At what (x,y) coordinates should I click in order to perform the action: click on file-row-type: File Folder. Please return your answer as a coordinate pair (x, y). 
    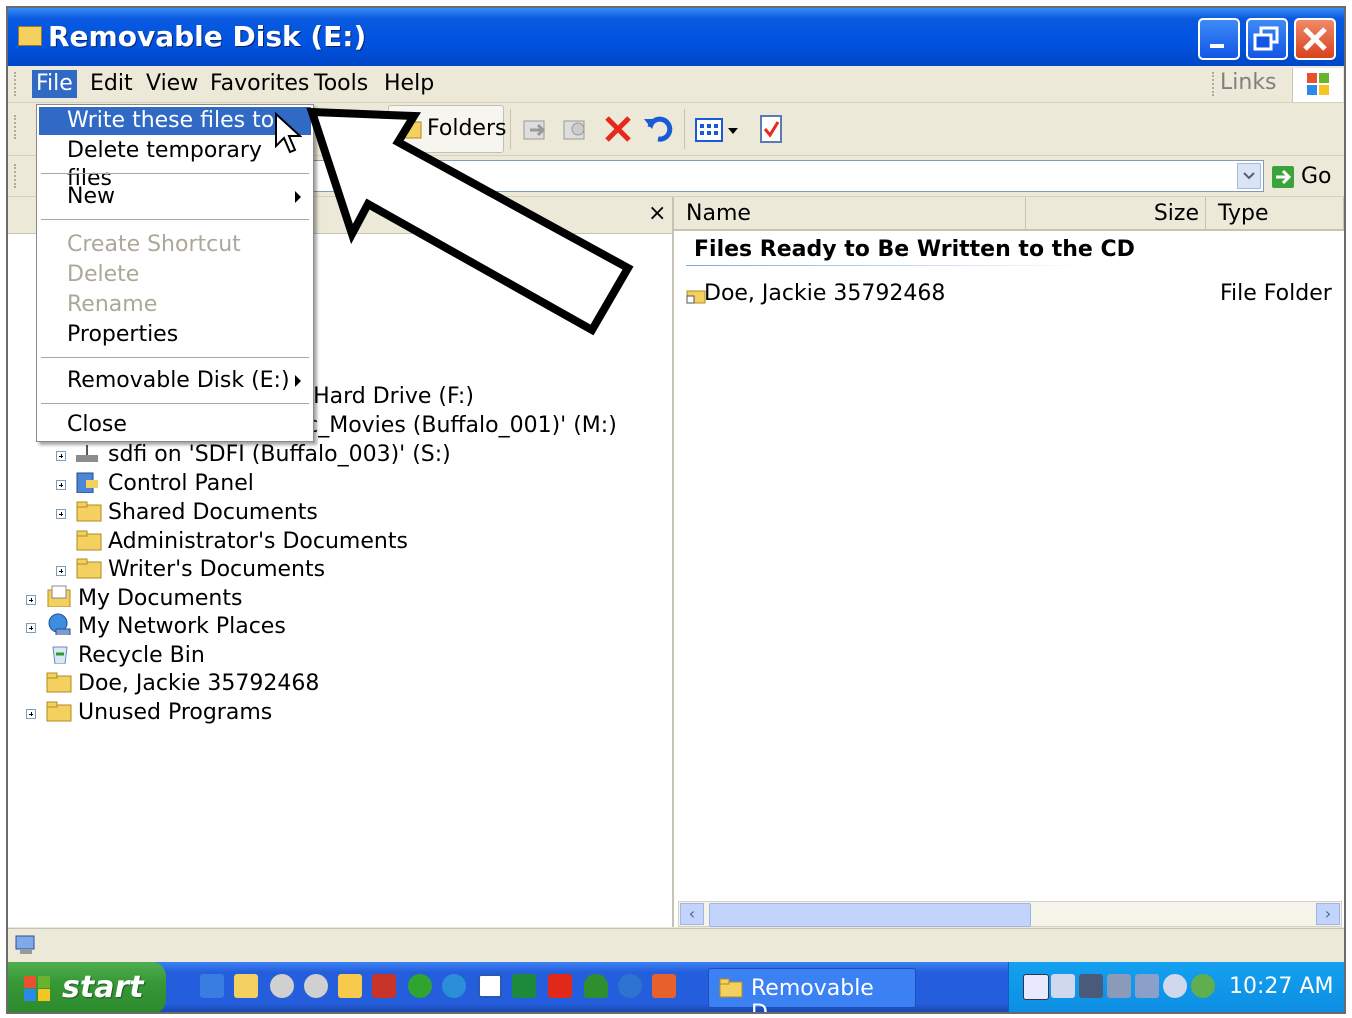
    Looking at the image, I should click on (1276, 293).